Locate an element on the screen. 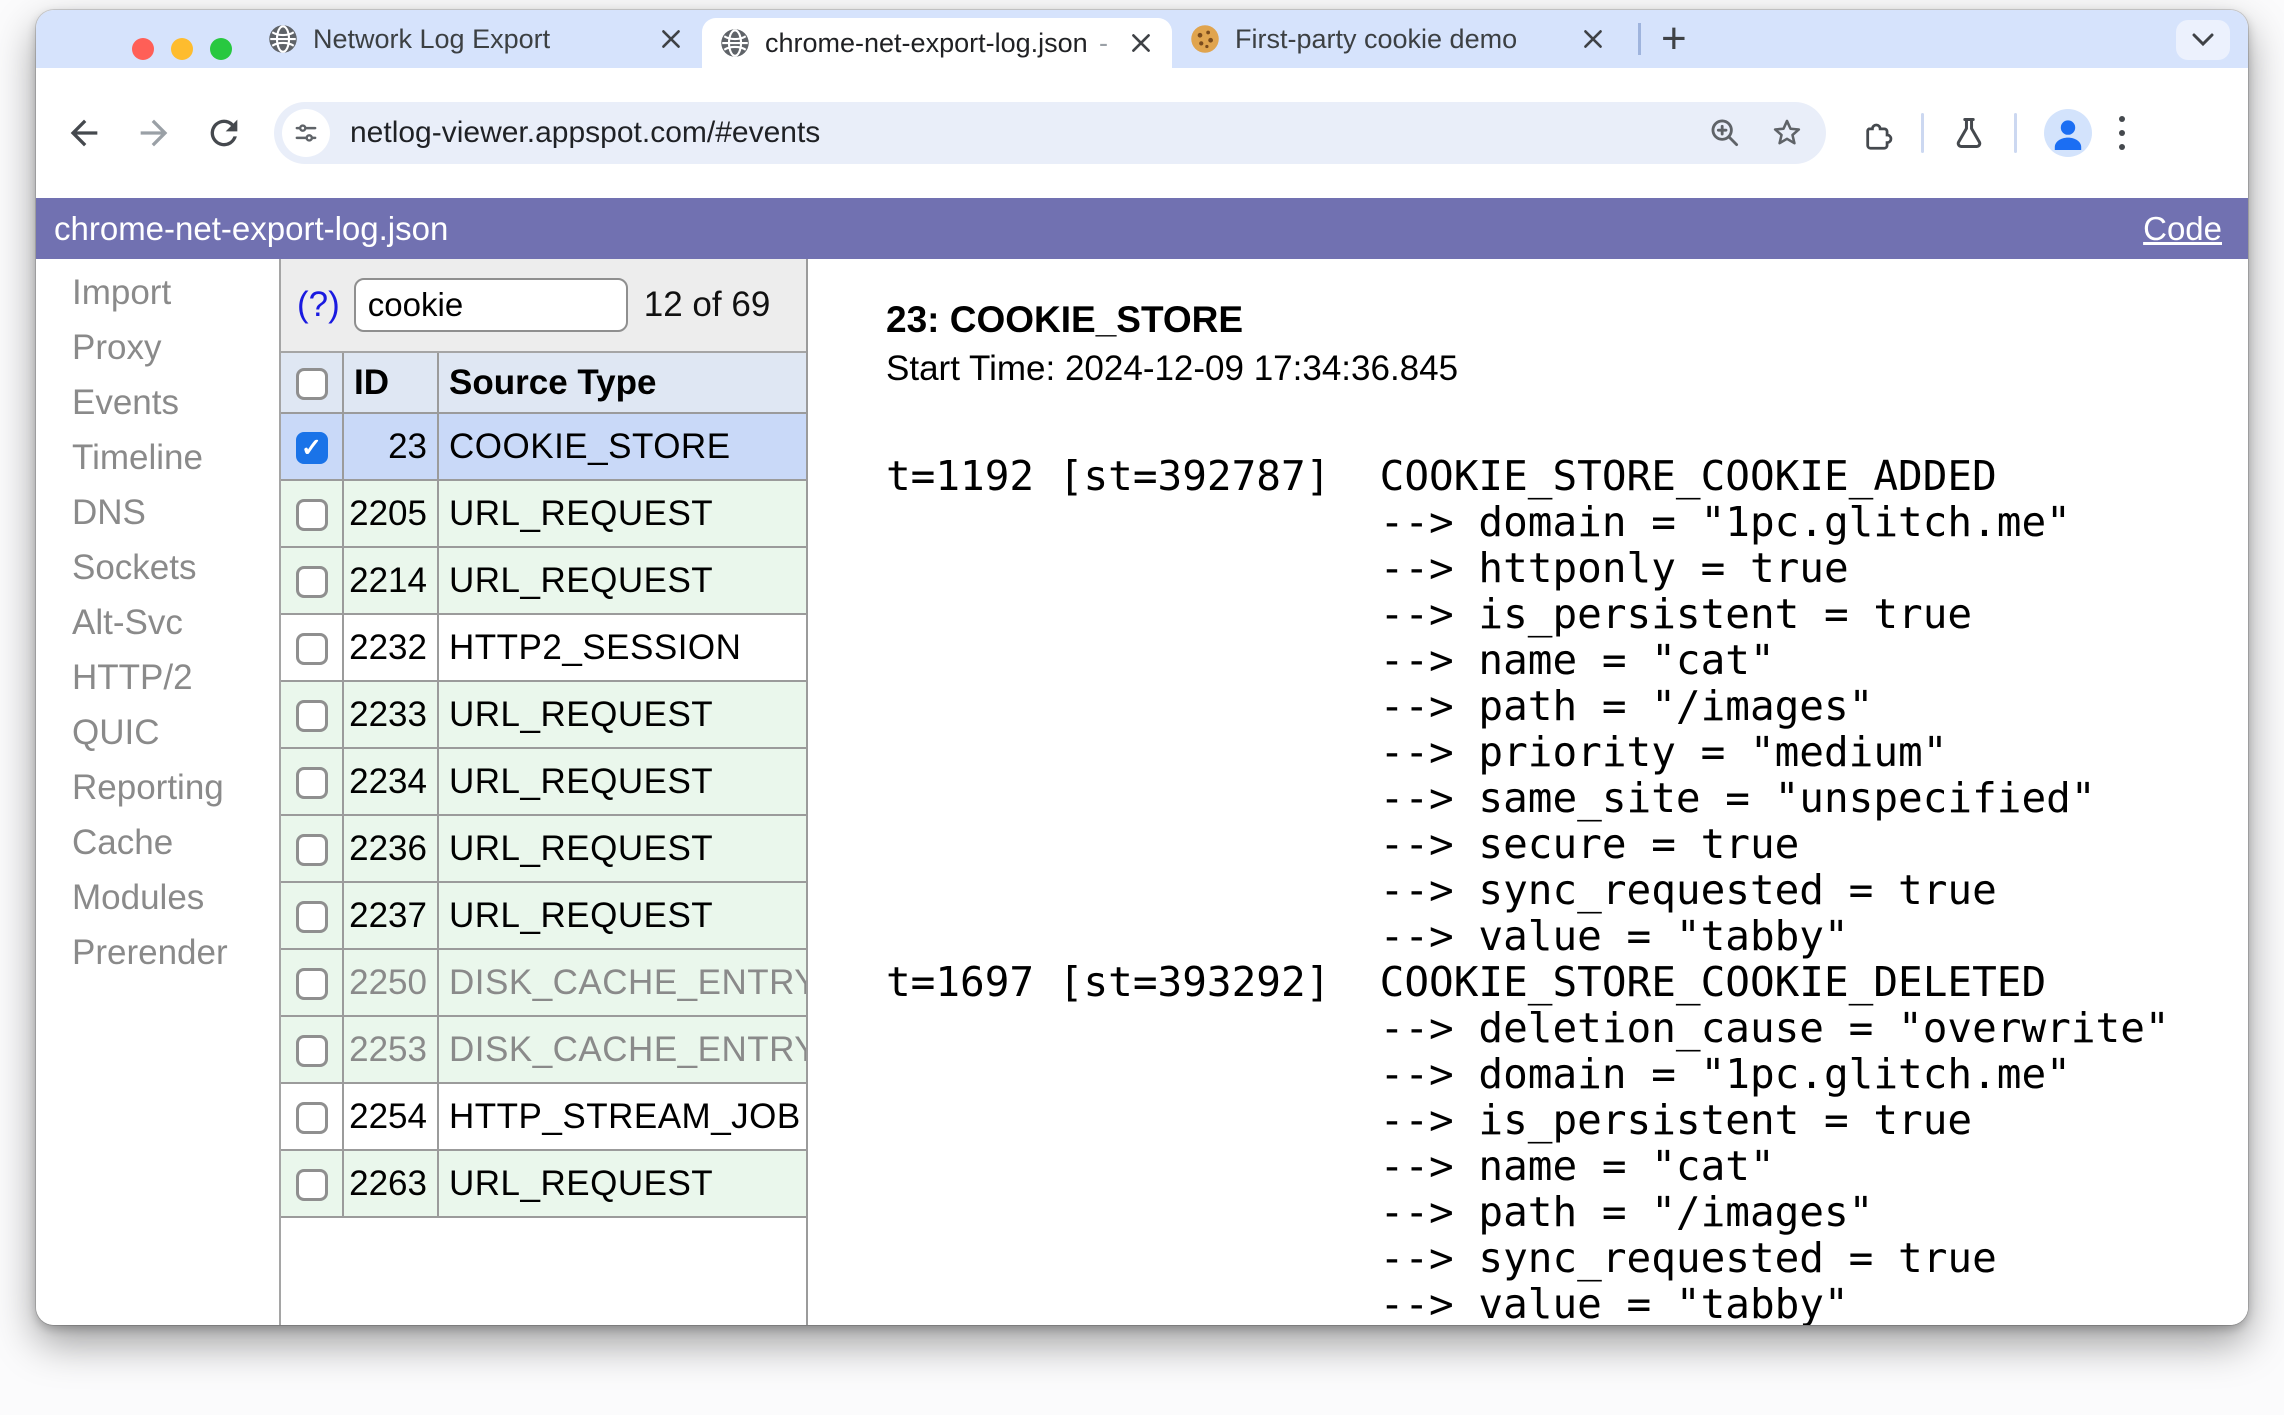 This screenshot has width=2284, height=1415. tab-title: Network Log Export is located at coordinates (432, 38).